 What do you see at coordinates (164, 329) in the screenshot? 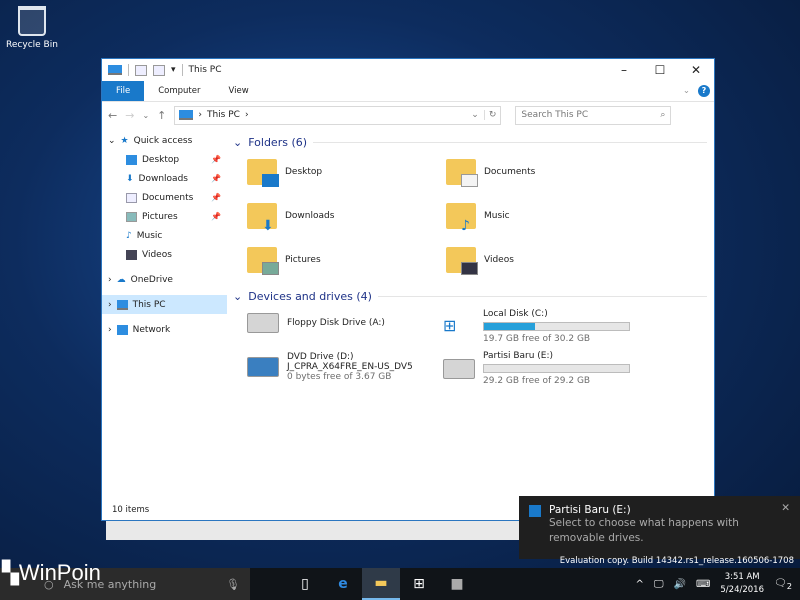
I see `nav-network: › Network` at bounding box center [164, 329].